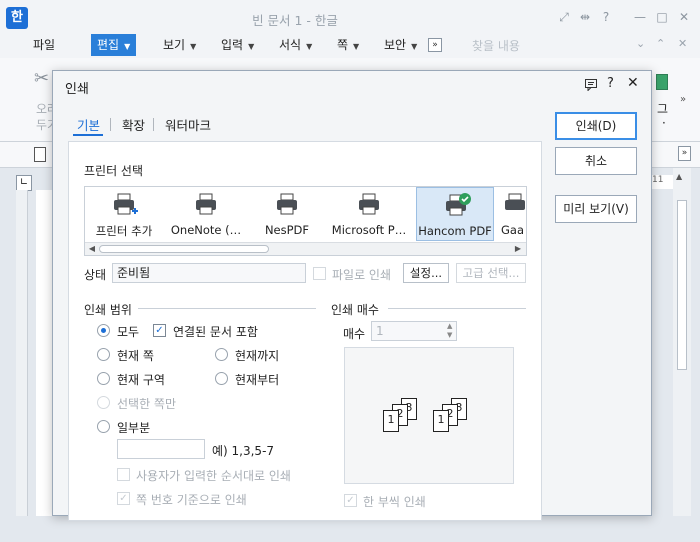  What do you see at coordinates (496, 45) in the screenshot?
I see `search-field: 찾을 내용` at bounding box center [496, 45].